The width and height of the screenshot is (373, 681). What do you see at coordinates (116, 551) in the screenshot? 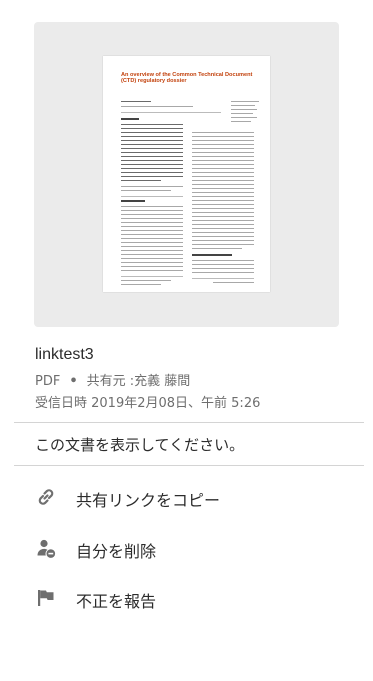
I see `remove-myself-label: 自分を削除` at bounding box center [116, 551].